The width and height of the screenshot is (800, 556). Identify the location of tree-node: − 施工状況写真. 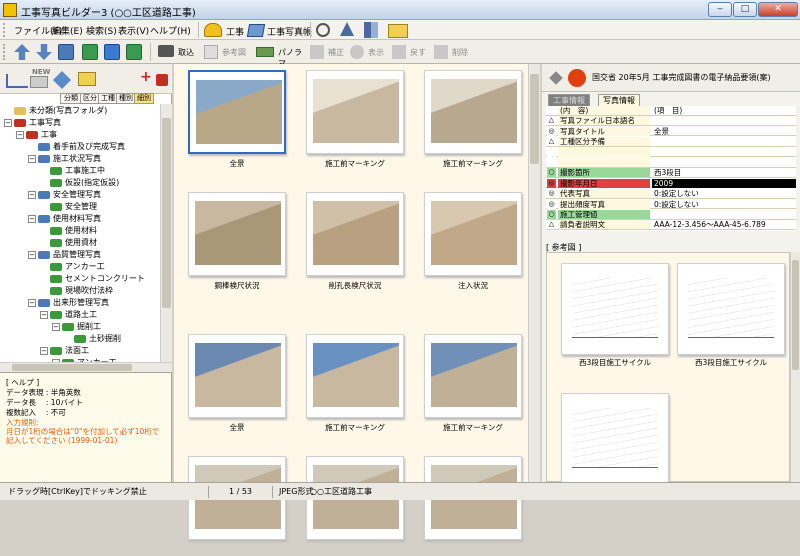
(64, 159).